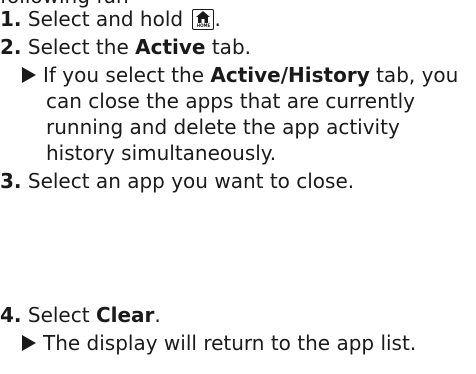  Describe the element at coordinates (230, 101) in the screenshot. I see `step-2-note-line-2: can close the apps that are currently` at that location.